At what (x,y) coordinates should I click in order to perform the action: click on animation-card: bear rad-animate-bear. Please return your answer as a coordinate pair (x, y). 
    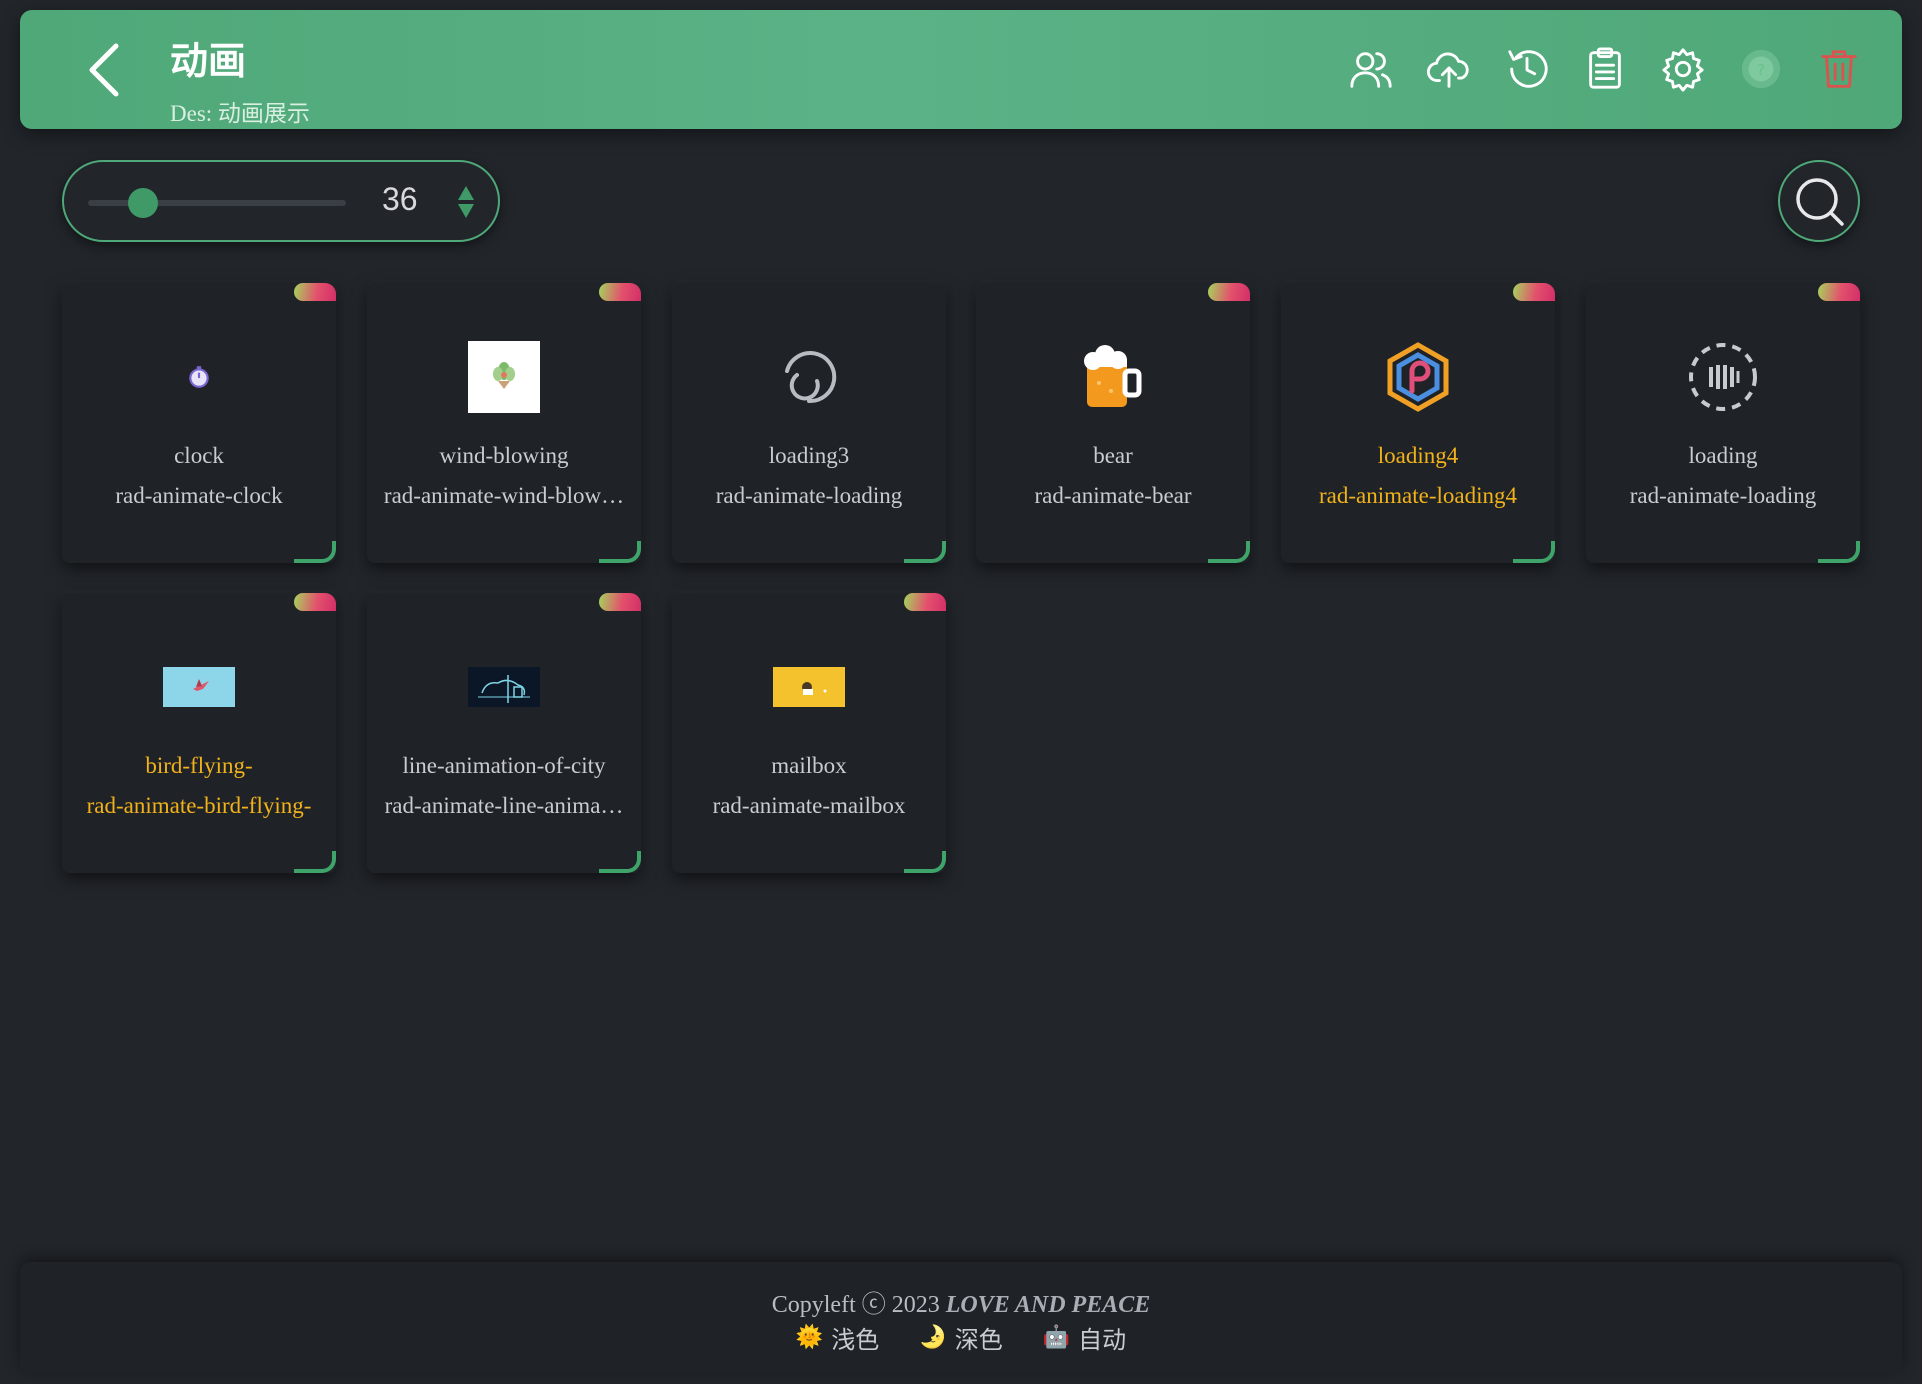
    Looking at the image, I should click on (1113, 423).